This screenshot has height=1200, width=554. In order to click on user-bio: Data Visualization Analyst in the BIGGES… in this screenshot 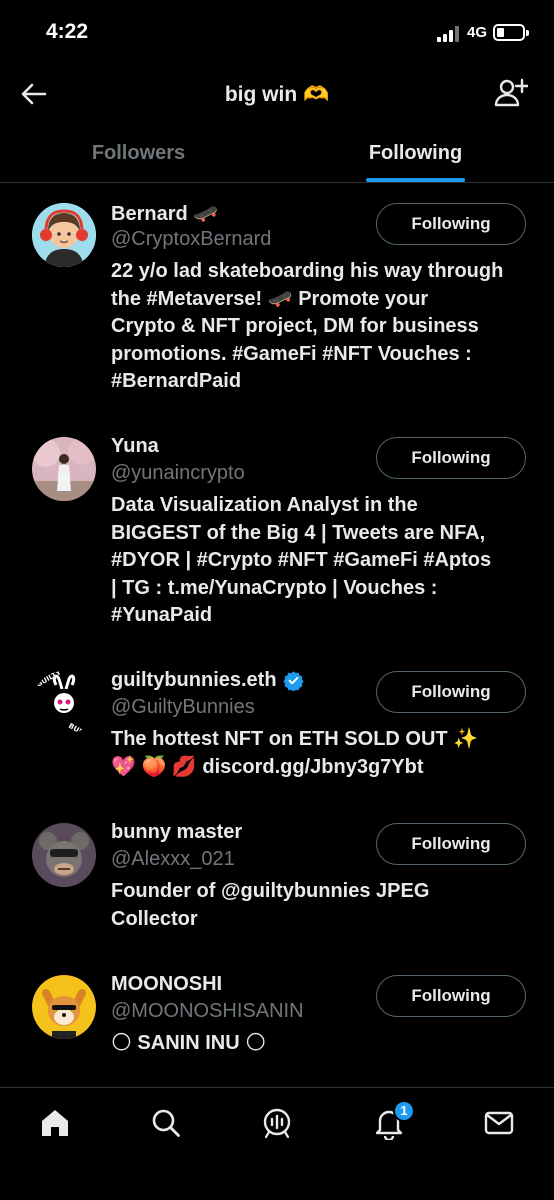, I will do `click(321, 561)`.